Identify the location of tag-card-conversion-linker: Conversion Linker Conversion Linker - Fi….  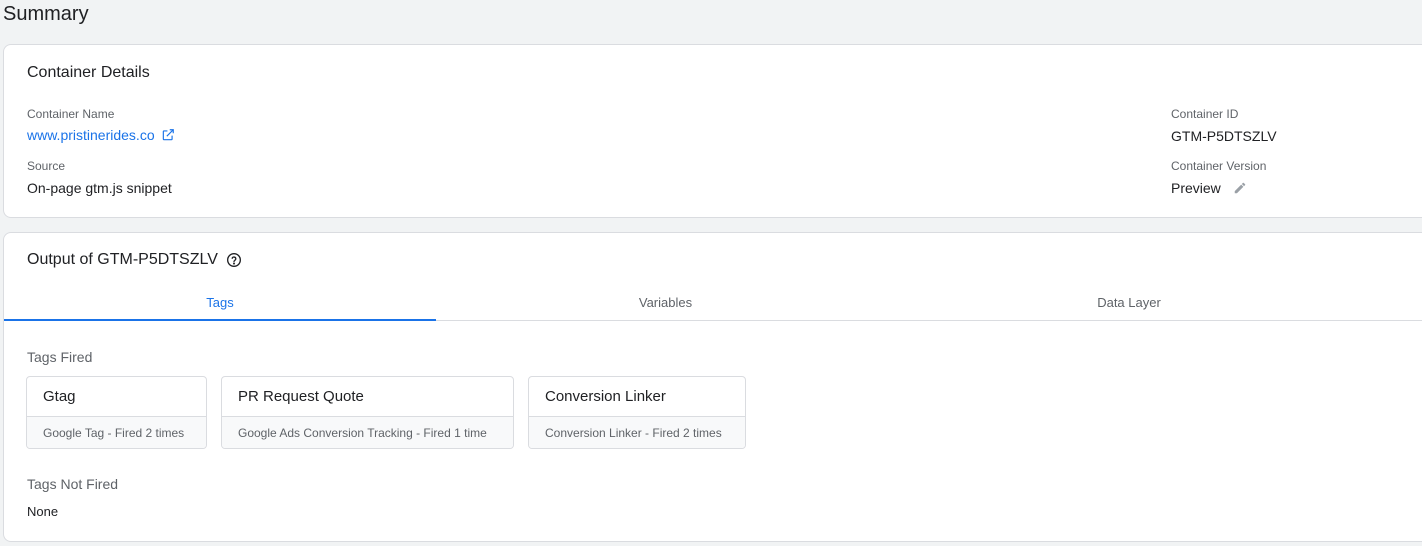
(637, 412).